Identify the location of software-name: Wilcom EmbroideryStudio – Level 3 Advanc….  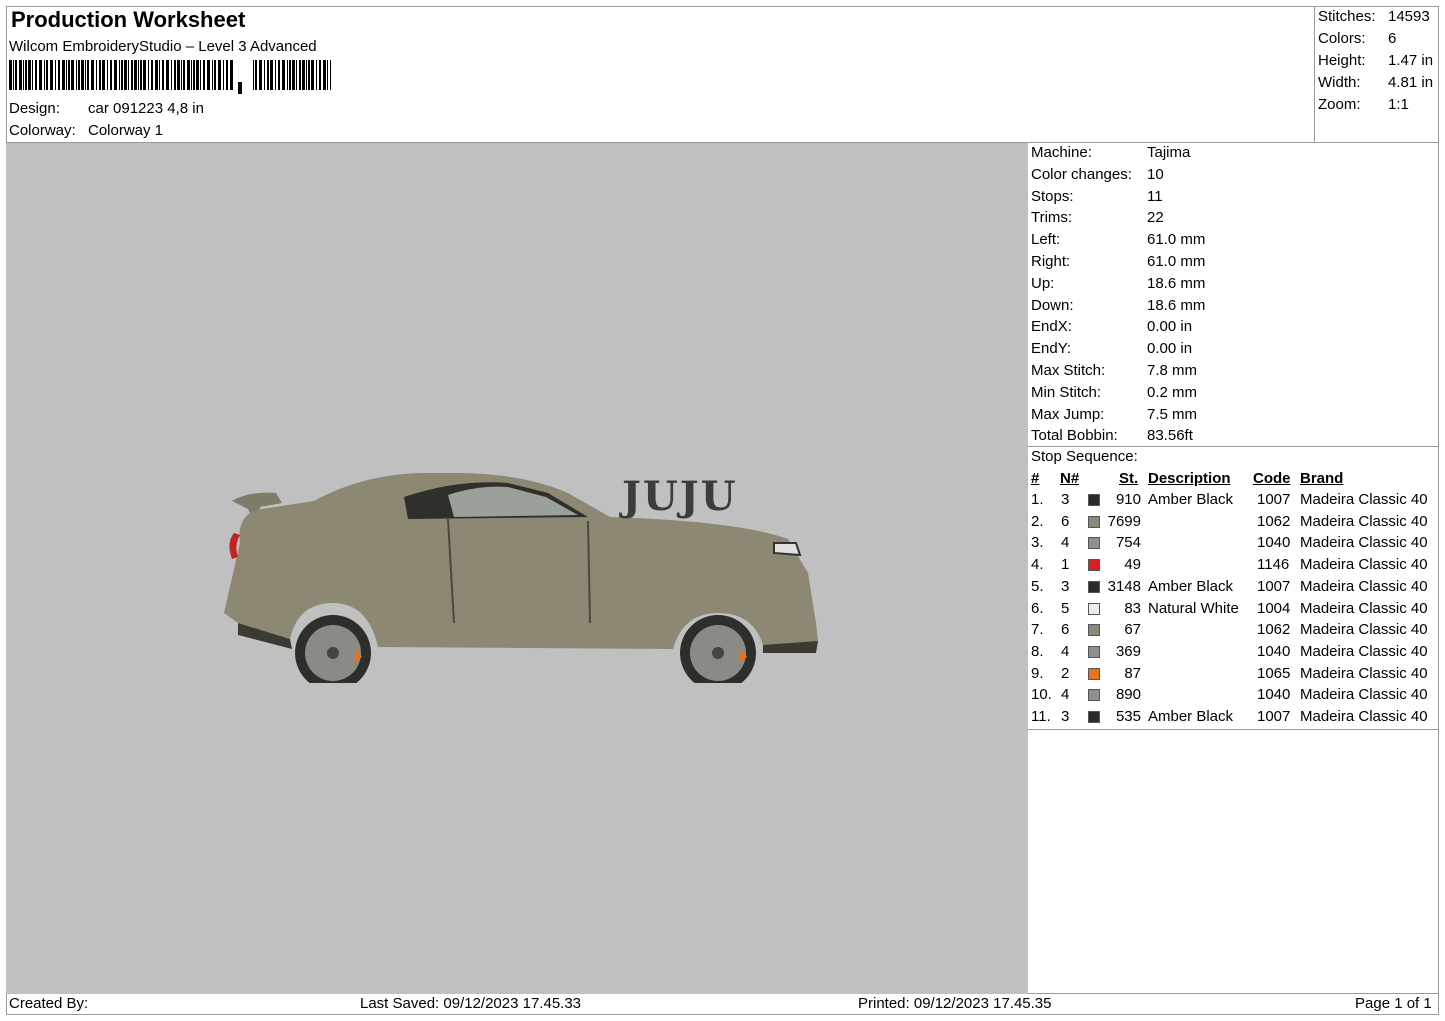
(163, 46).